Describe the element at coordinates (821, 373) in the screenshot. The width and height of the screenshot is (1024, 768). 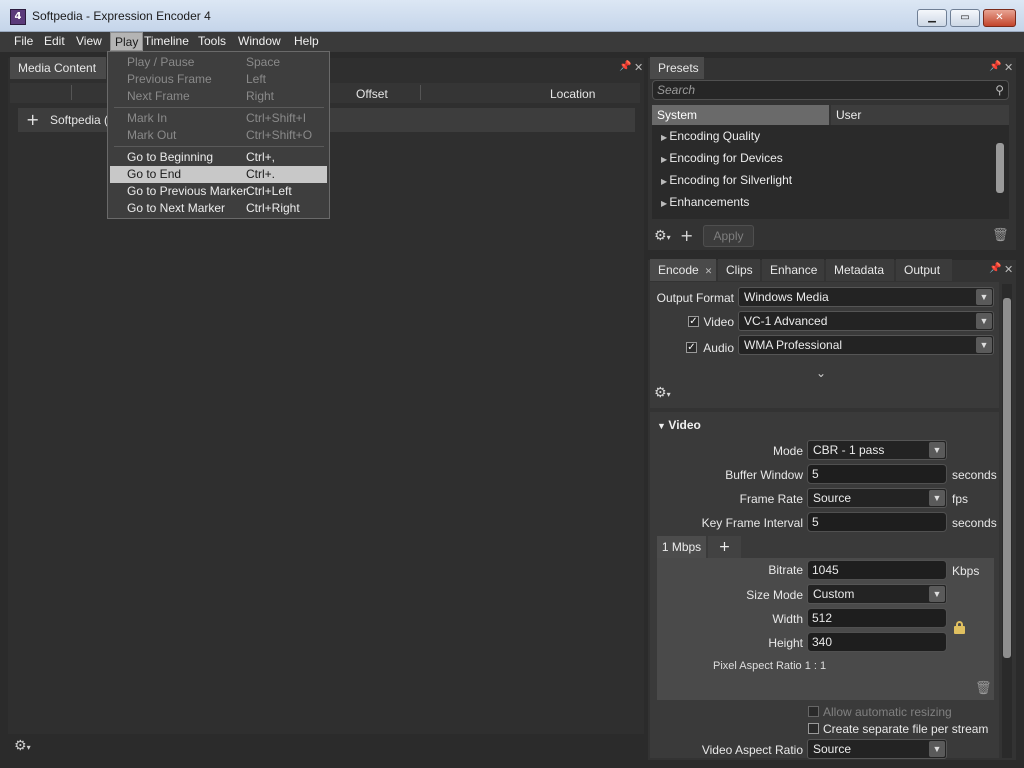
I see `expand-chevron-icon: ⌄` at that location.